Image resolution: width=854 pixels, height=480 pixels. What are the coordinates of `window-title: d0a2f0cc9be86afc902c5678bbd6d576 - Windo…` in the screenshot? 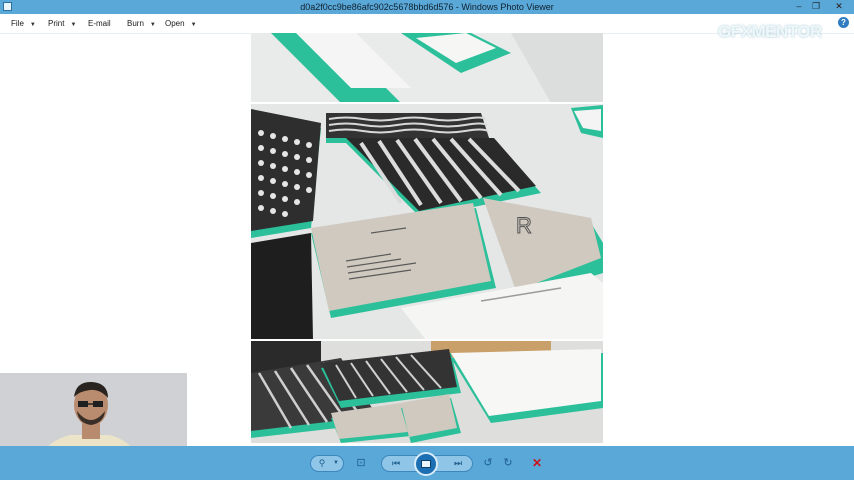 It's located at (427, 7).